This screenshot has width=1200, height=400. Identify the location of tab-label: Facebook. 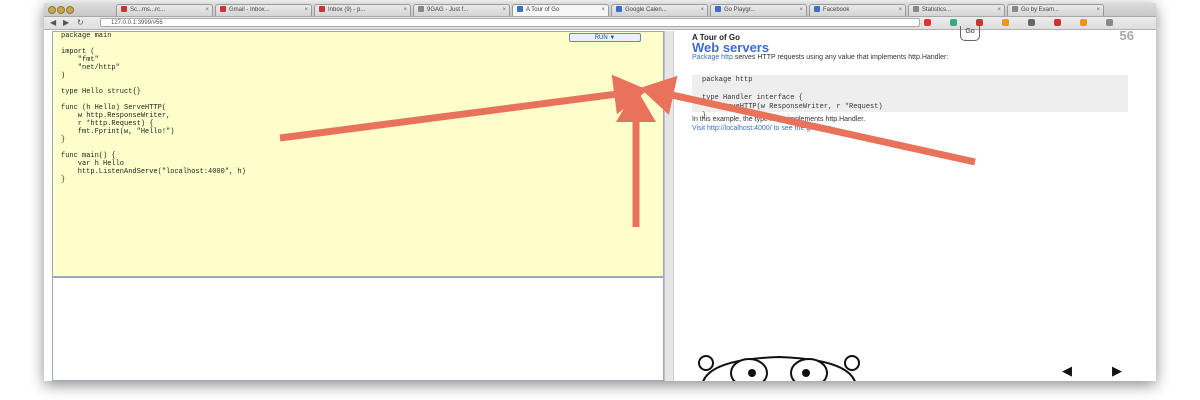
(836, 10).